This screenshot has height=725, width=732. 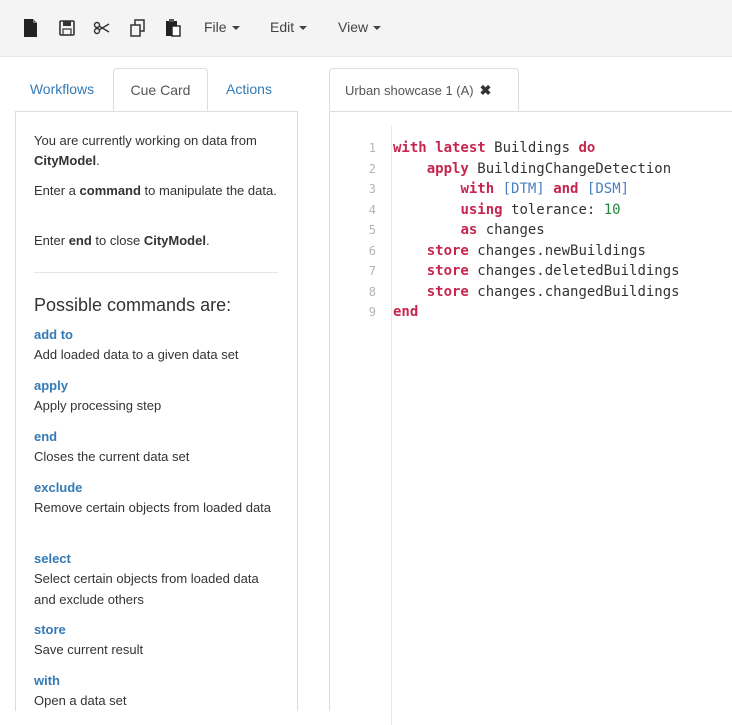 I want to click on code-token: changes.newBuildings, so click(x=557, y=250).